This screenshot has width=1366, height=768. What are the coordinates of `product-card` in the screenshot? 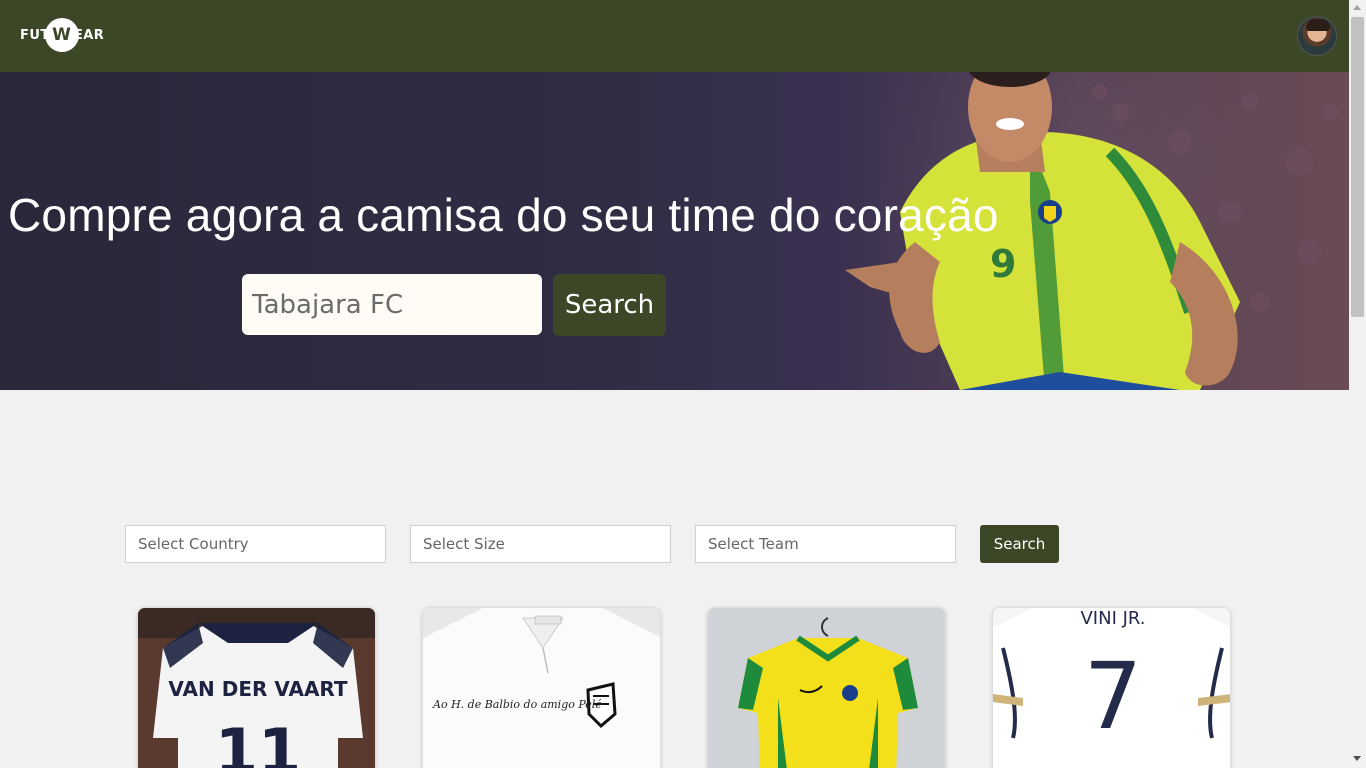 It's located at (826, 687).